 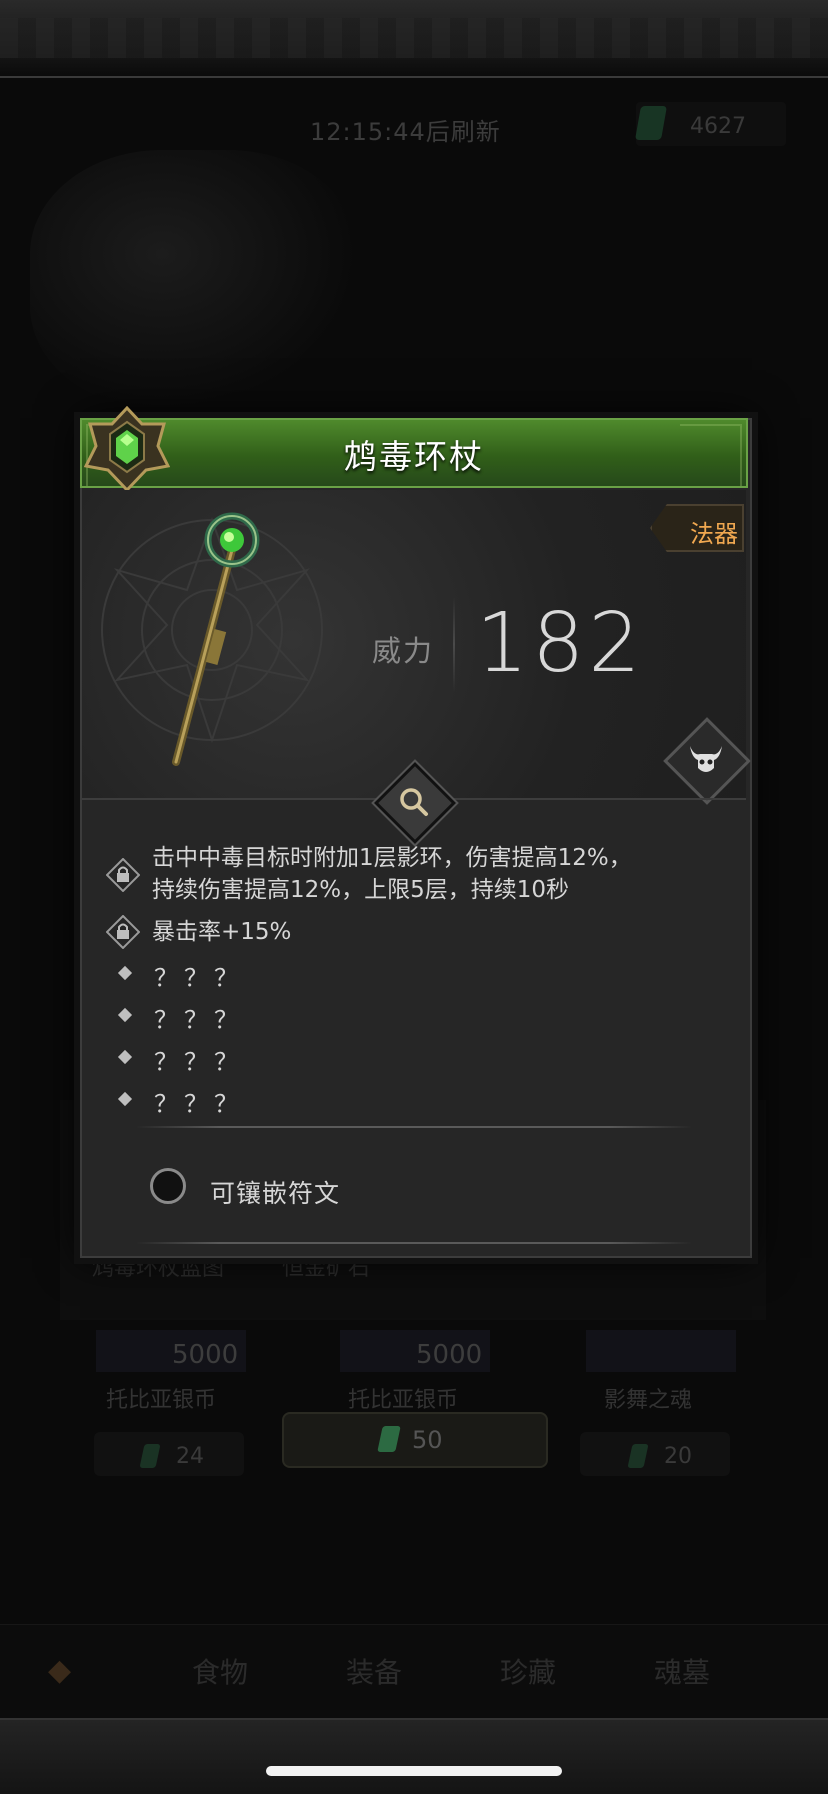 I want to click on tab-food: 食物, so click(x=220, y=1672).